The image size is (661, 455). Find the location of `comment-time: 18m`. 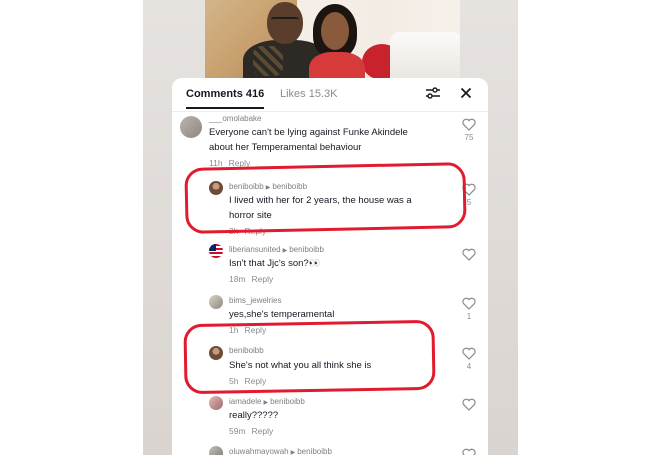

comment-time: 18m is located at coordinates (237, 279).